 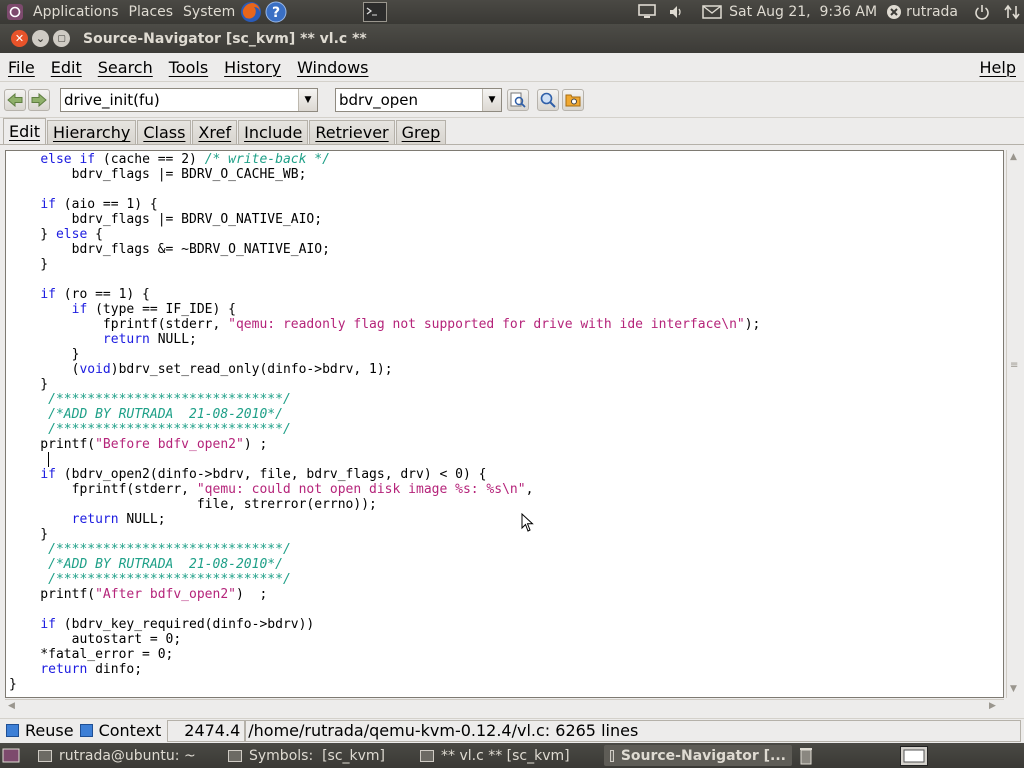 I want to click on menu-windows: Windows, so click(x=332, y=67).